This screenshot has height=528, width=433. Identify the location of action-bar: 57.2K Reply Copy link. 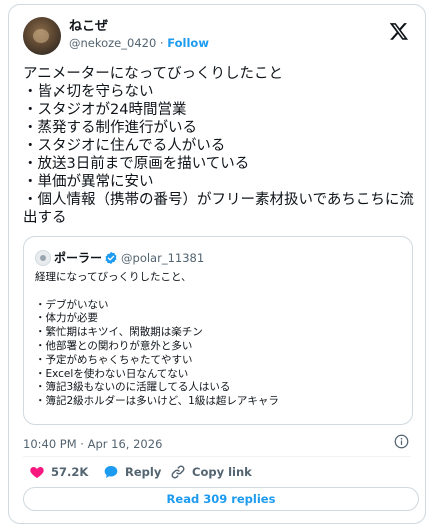
(217, 472).